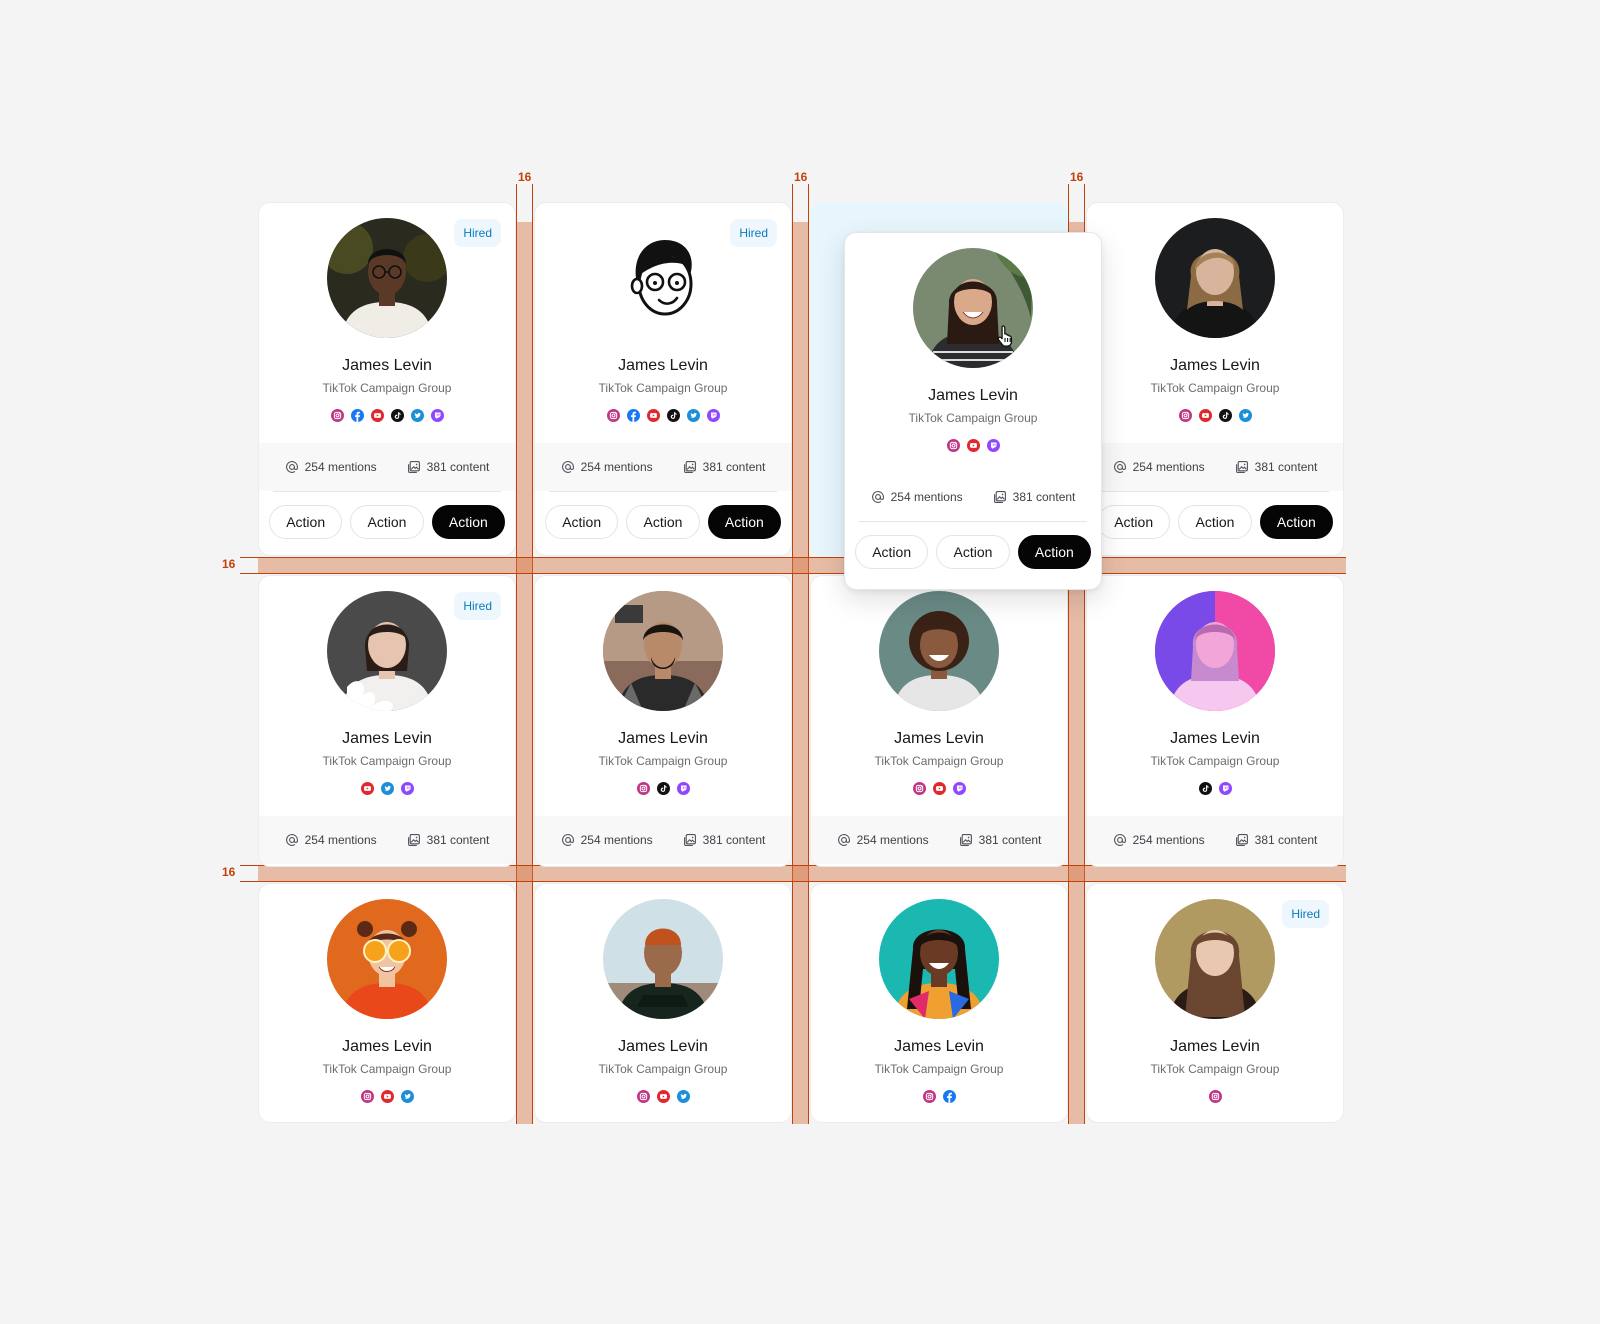 The height and width of the screenshot is (1324, 1600). What do you see at coordinates (568, 467) in the screenshot?
I see `at-icon` at bounding box center [568, 467].